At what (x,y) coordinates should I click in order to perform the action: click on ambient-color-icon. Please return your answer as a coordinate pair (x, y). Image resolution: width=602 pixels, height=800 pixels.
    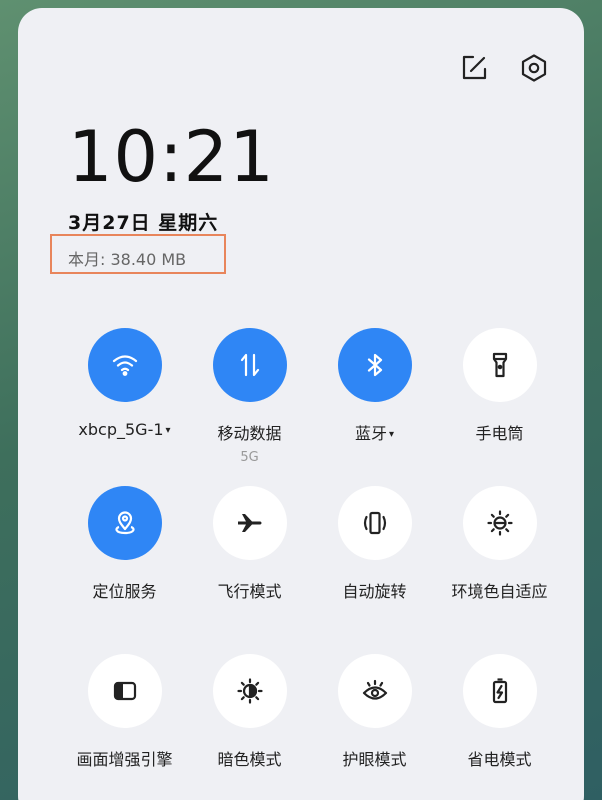
    Looking at the image, I should click on (499, 523).